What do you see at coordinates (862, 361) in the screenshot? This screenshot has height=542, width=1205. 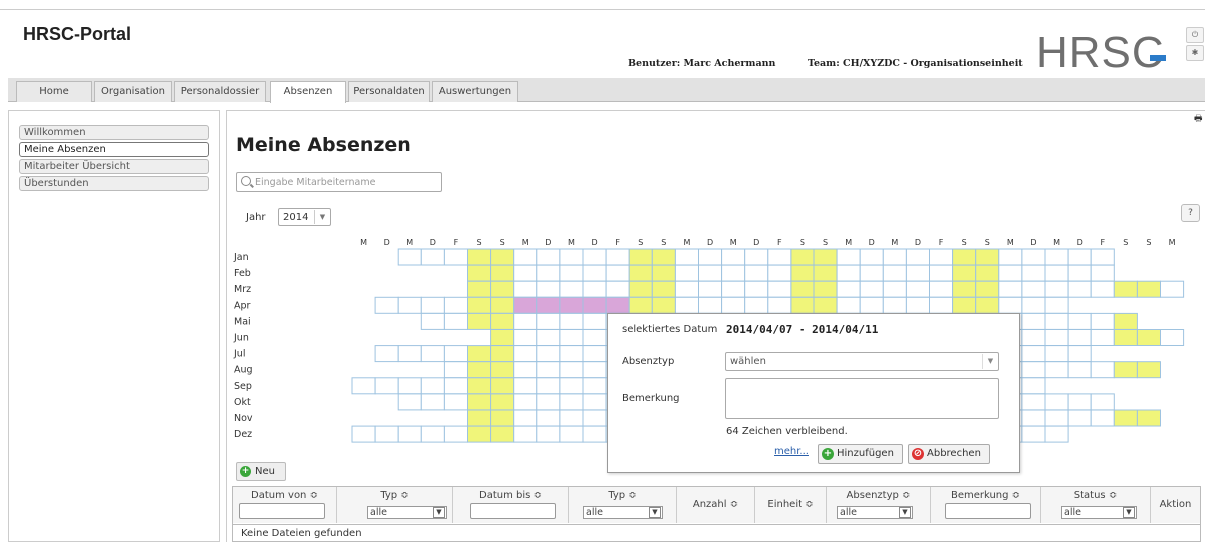 I see `absence-type-select: wählen ▼` at bounding box center [862, 361].